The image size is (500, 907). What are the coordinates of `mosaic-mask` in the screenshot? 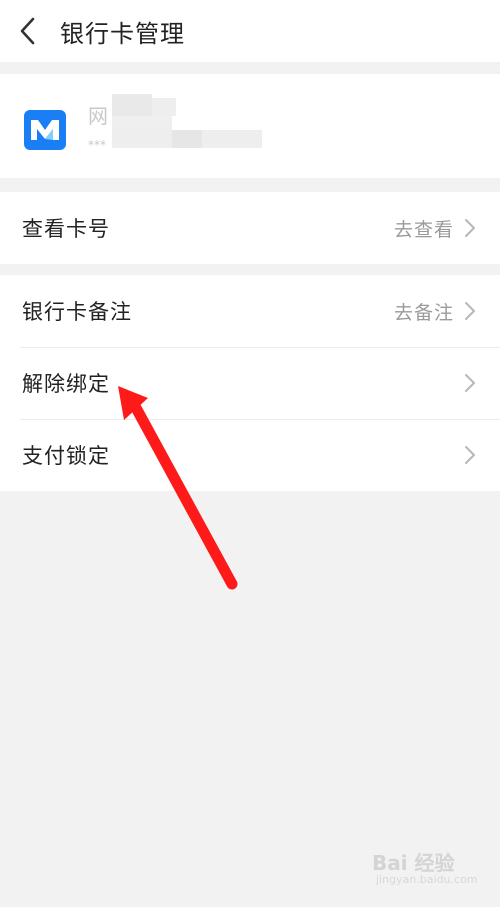 It's located at (192, 124).